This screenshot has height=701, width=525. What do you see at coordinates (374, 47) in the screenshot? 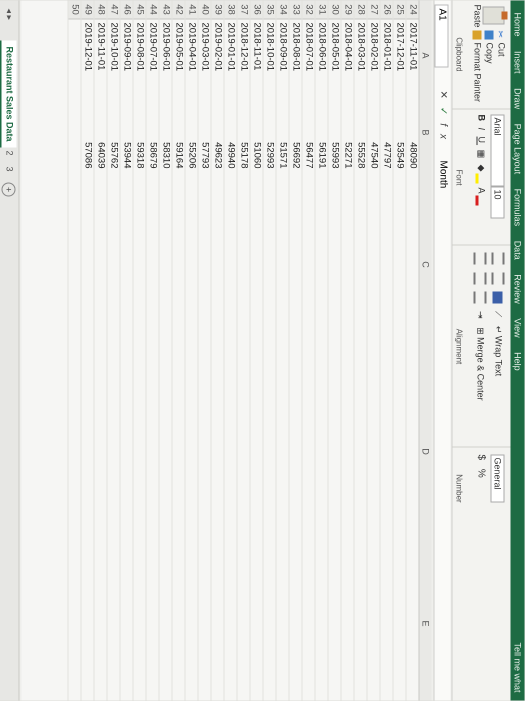
I see `month-cell: 2018-02-01` at bounding box center [374, 47].